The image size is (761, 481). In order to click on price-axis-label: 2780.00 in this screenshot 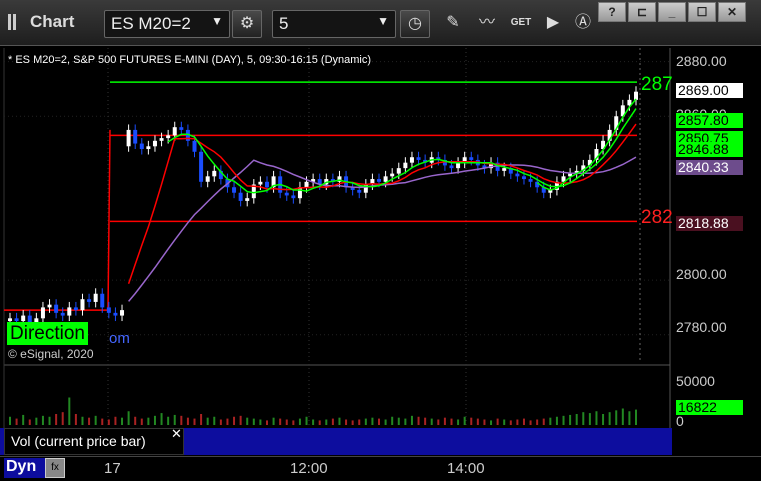, I will do `click(701, 327)`.